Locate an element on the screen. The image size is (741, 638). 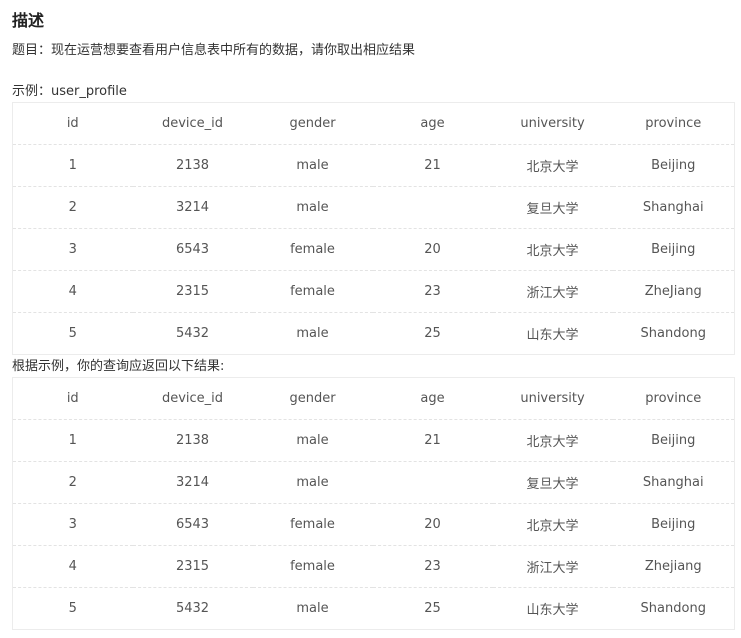
table-cell: Zhejiang is located at coordinates (673, 566).